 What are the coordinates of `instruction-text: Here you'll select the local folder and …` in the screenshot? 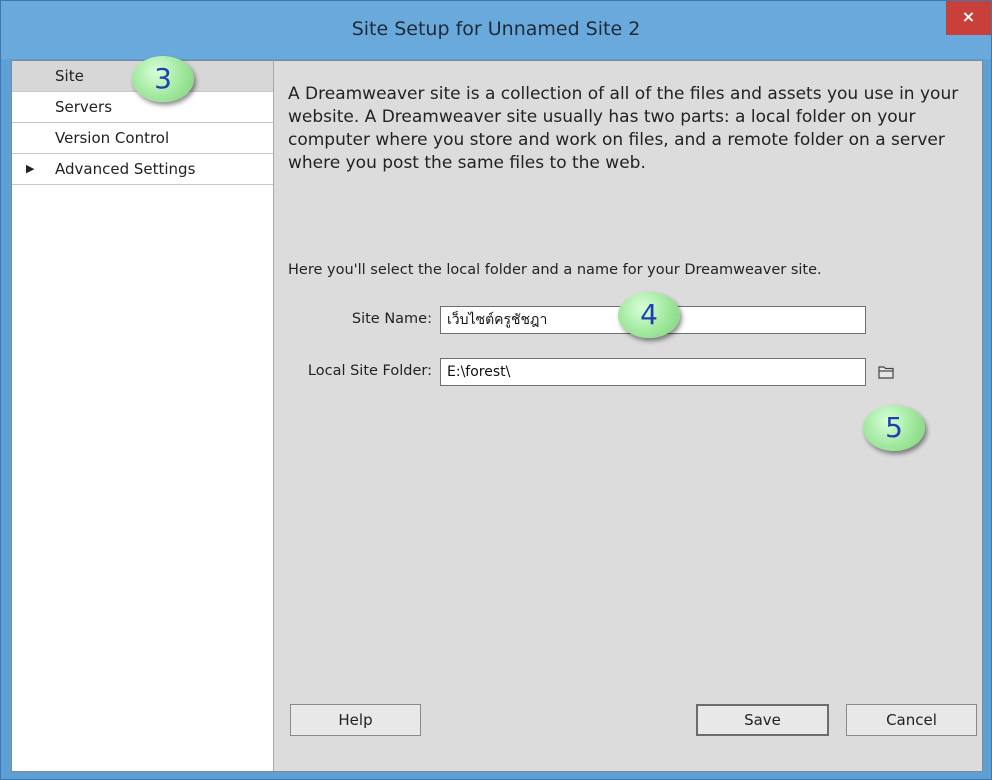 It's located at (555, 270).